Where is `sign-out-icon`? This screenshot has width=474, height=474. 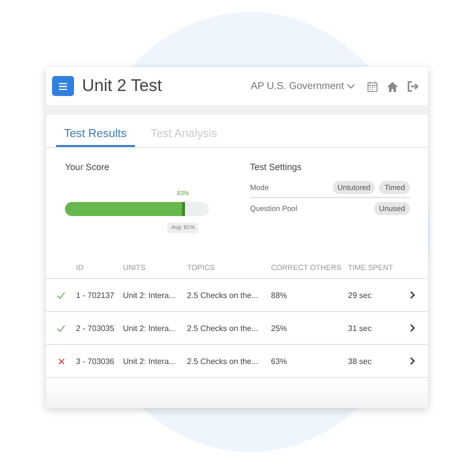
sign-out-icon is located at coordinates (413, 86).